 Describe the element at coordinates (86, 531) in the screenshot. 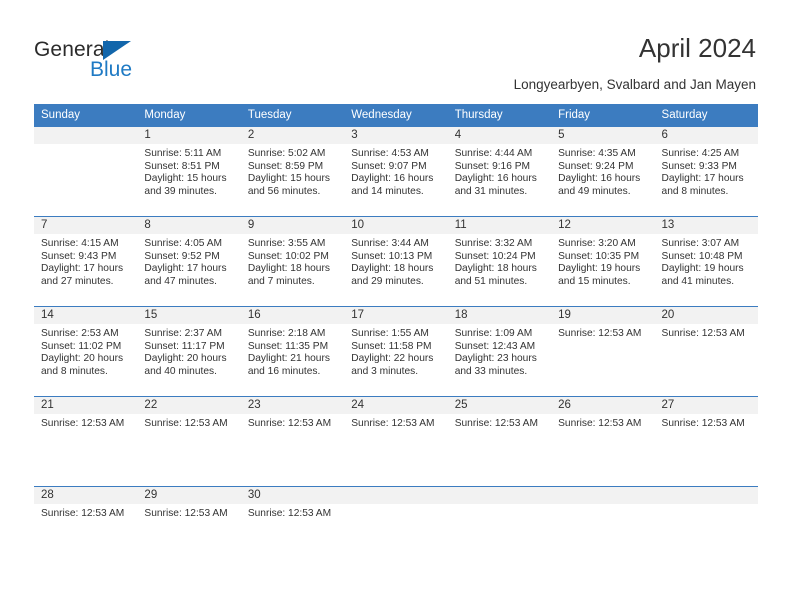

I see `calendar-day-cell: 28 Sunrise: 12:53 AM` at that location.